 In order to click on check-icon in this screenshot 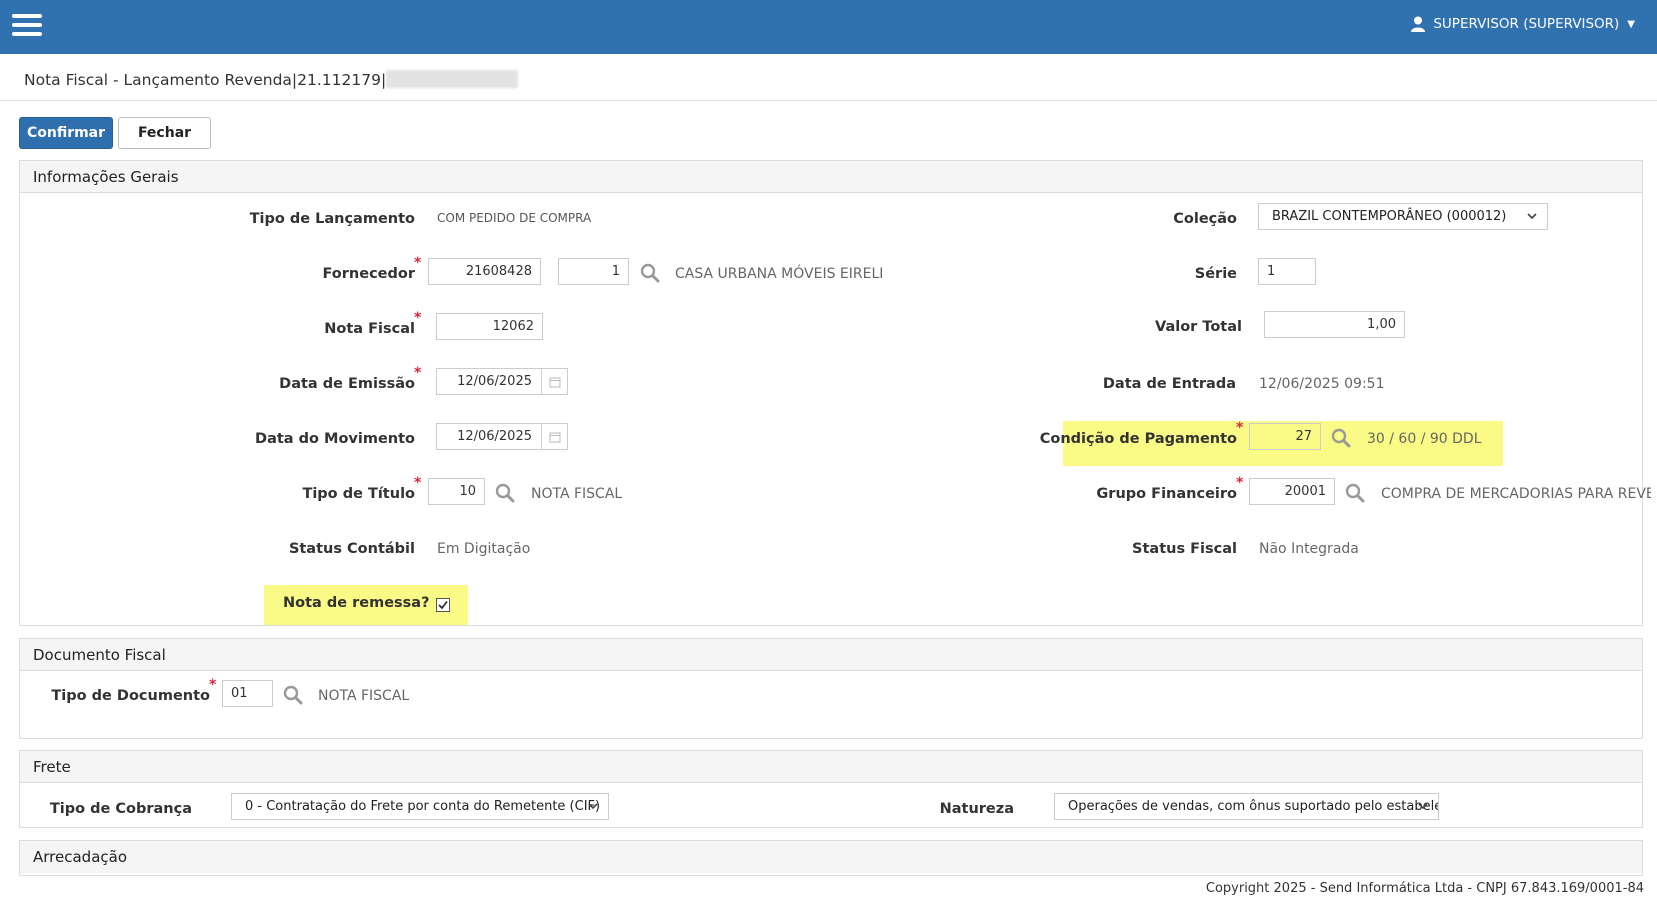, I will do `click(443, 605)`.